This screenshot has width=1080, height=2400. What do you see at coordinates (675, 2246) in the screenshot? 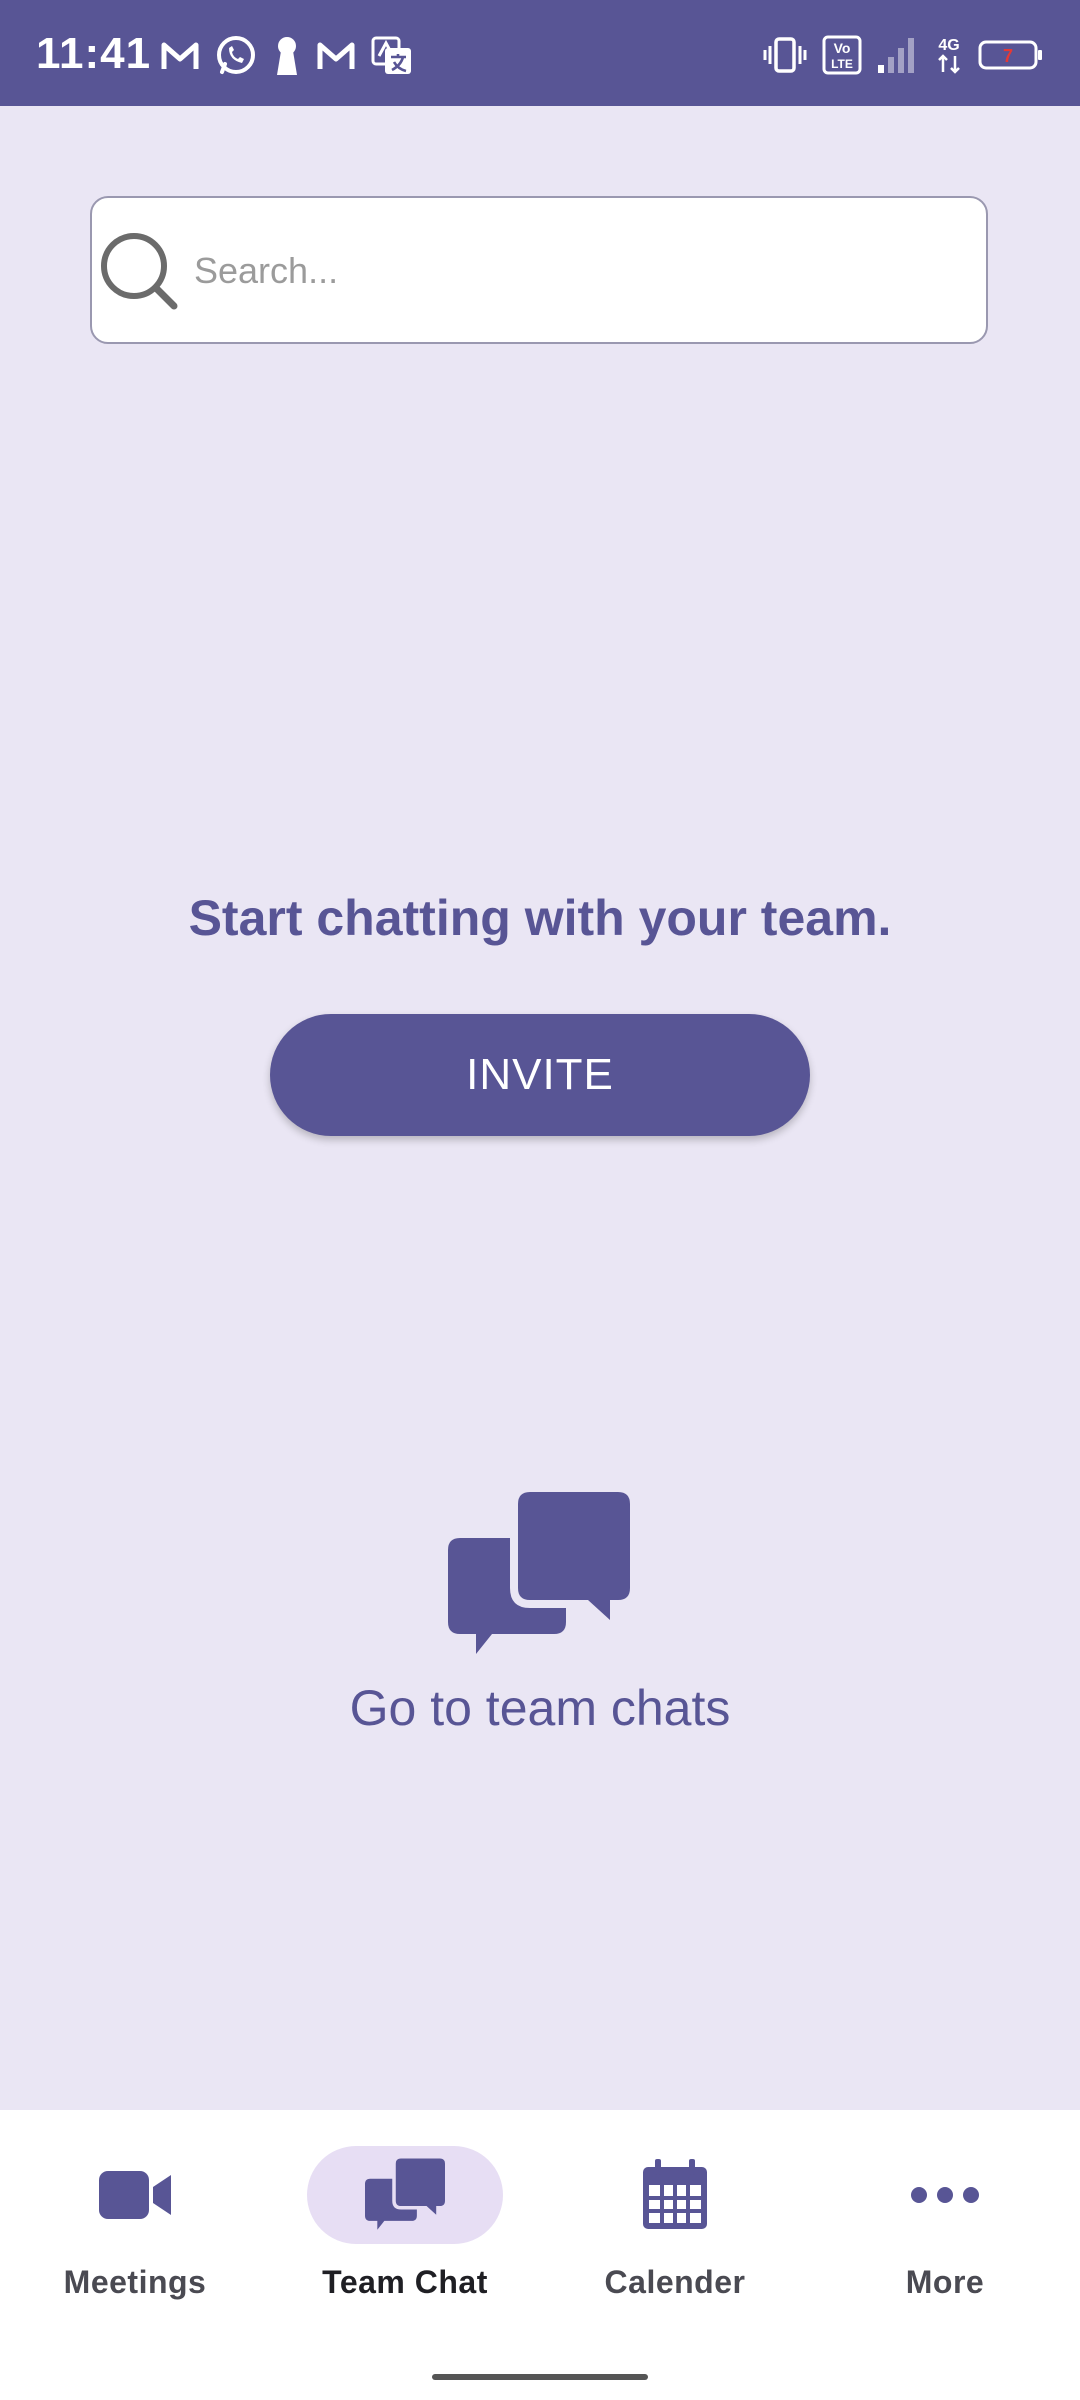
I see `nav-item-calender: Calender` at bounding box center [675, 2246].